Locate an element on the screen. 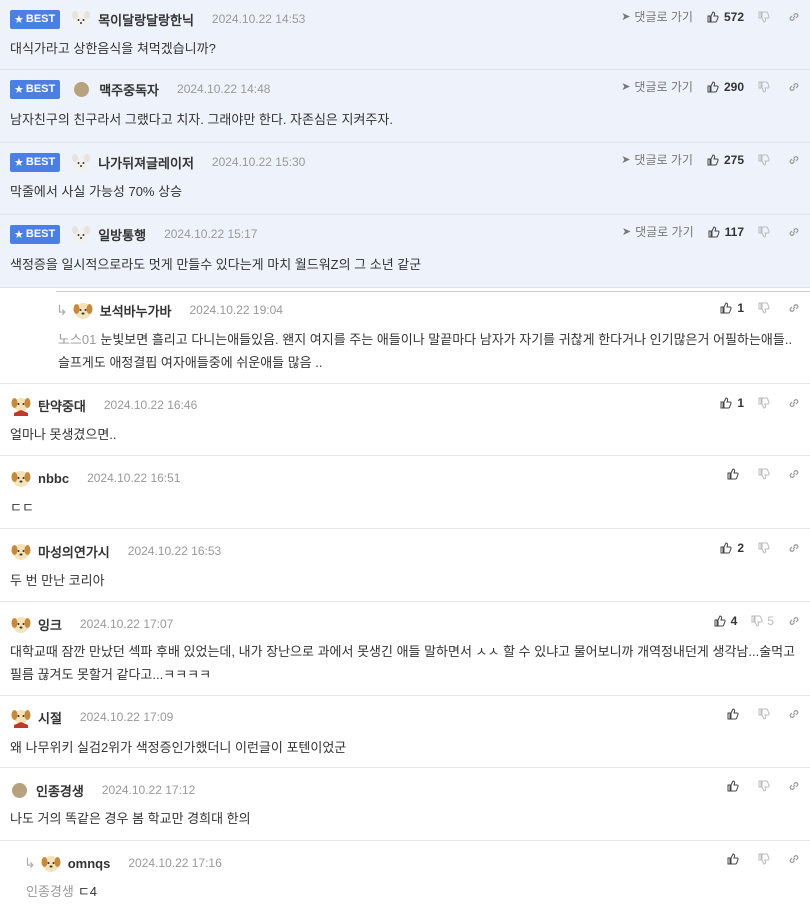 This screenshot has width=810, height=909. downvote-button: 5 is located at coordinates (762, 621).